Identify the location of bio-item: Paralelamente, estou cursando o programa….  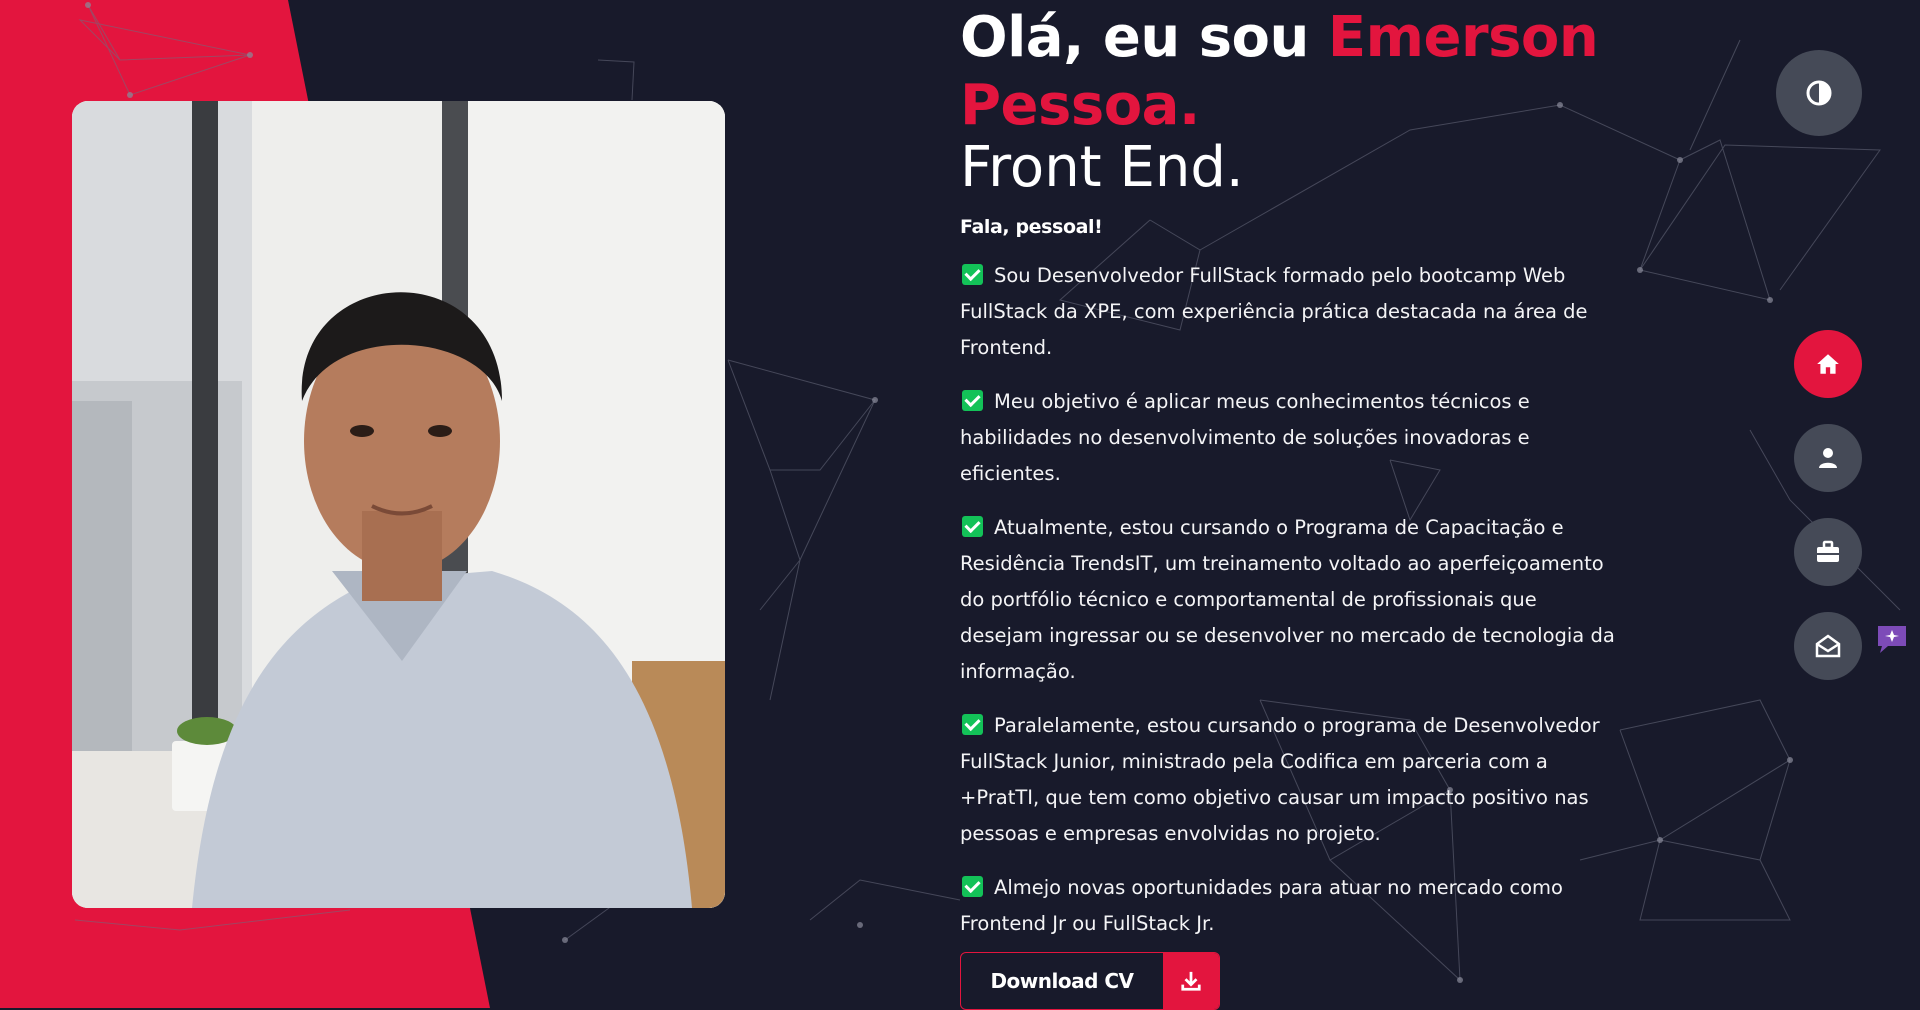
(1290, 780).